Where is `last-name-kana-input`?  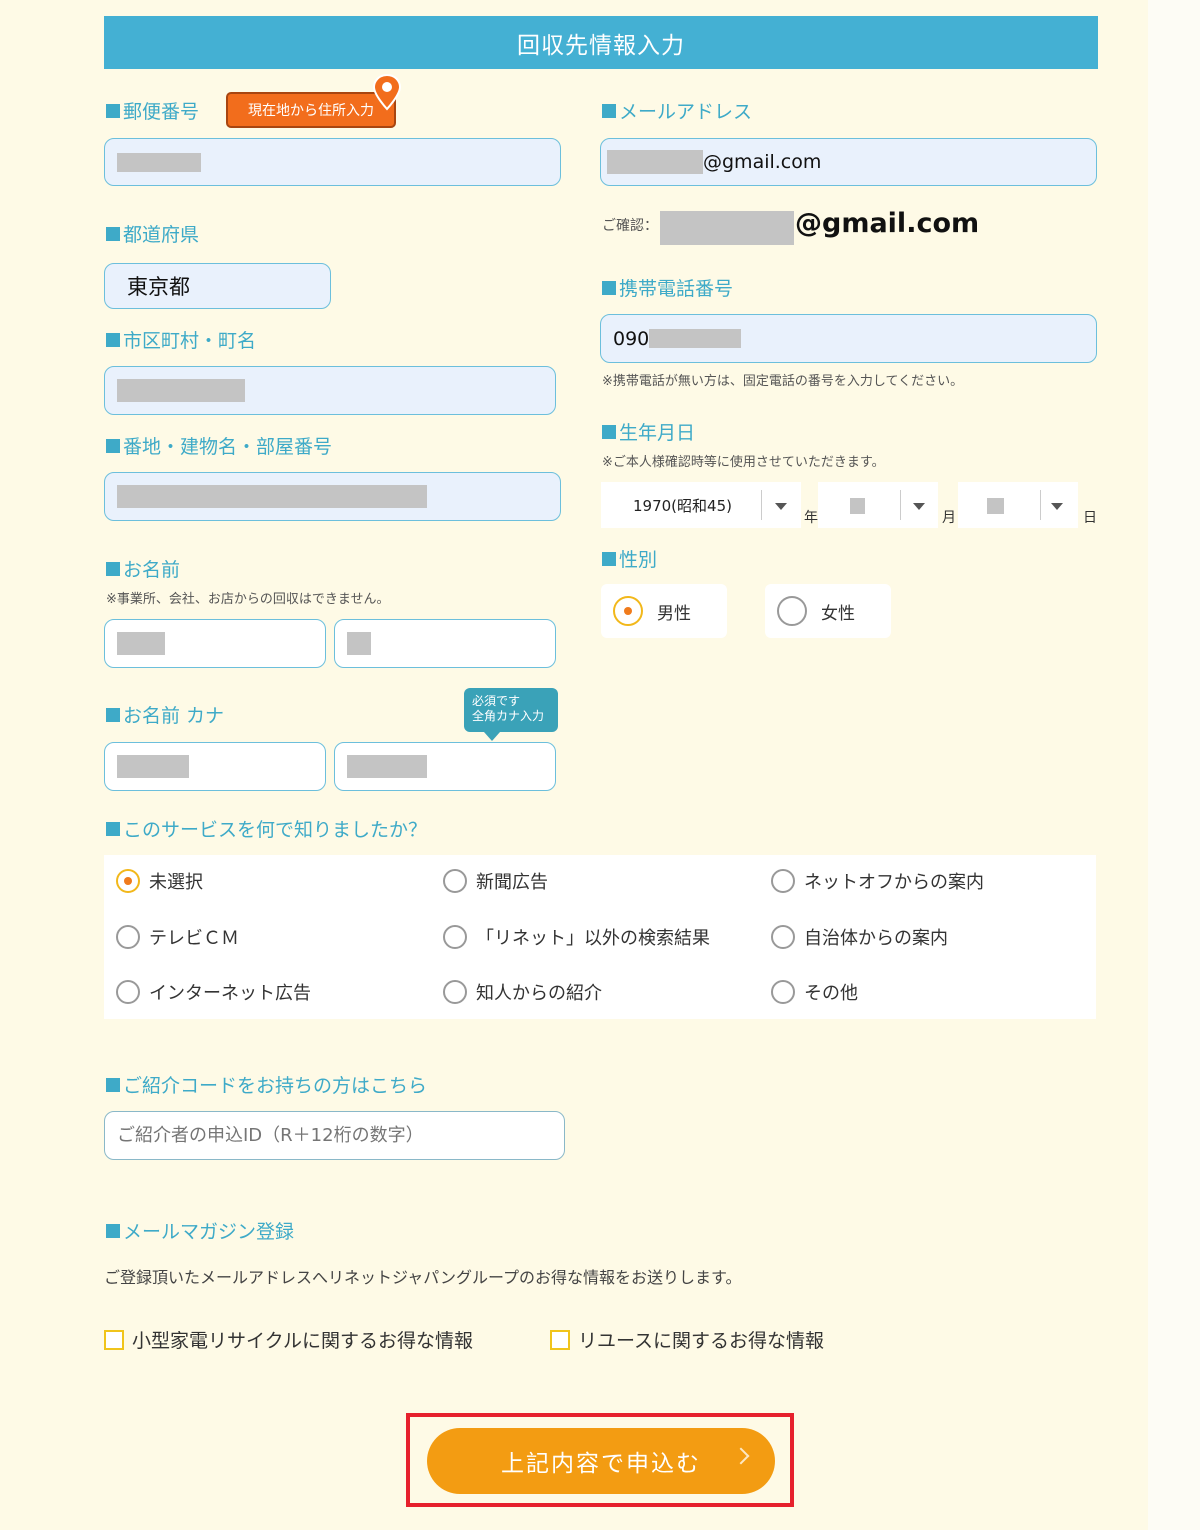
last-name-kana-input is located at coordinates (215, 766).